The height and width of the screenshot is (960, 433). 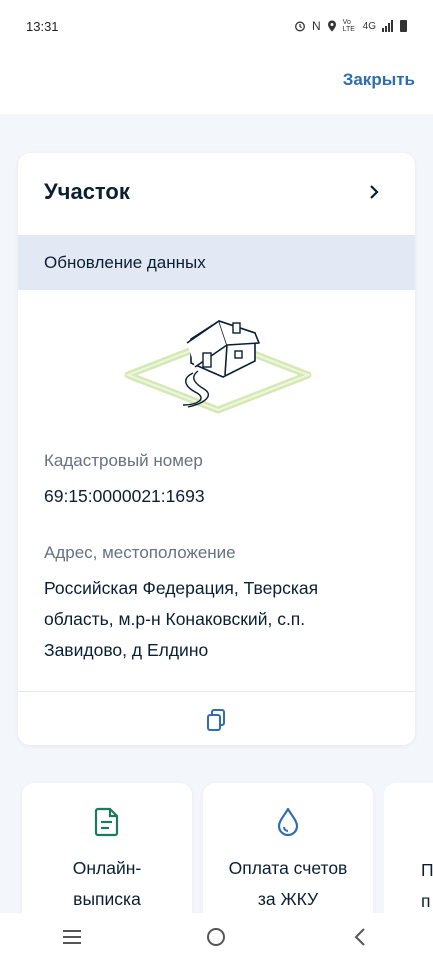 What do you see at coordinates (106, 822) in the screenshot?
I see `document-icon` at bounding box center [106, 822].